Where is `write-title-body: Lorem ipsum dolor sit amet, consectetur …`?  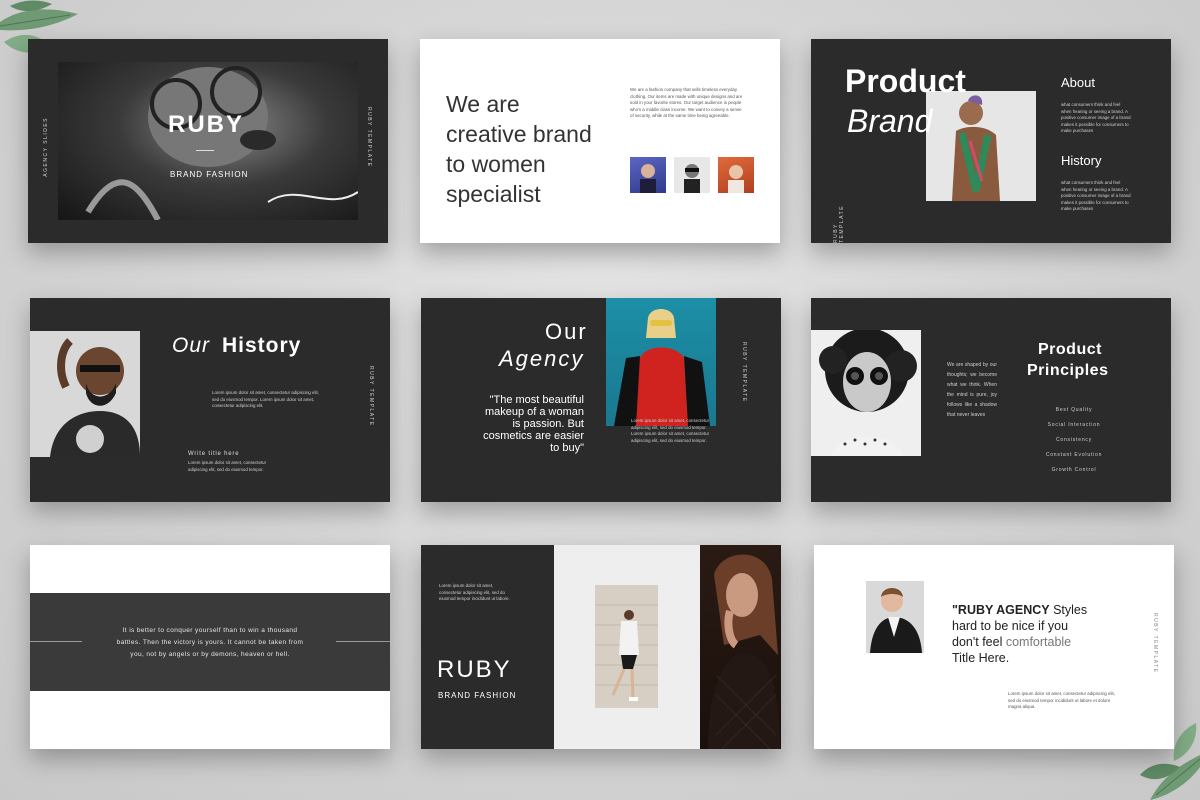
write-title-body: Lorem ipsum dolor sit amet, consectetur … is located at coordinates (227, 466).